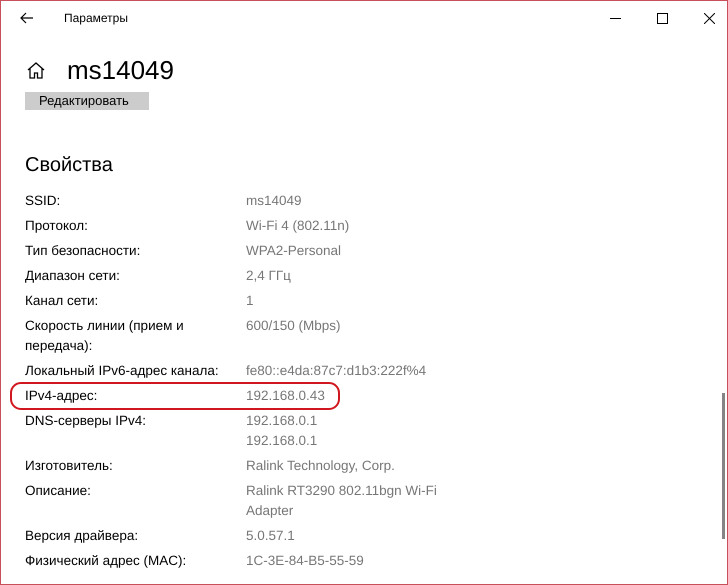  I want to click on property-label: Описание:, so click(58, 491).